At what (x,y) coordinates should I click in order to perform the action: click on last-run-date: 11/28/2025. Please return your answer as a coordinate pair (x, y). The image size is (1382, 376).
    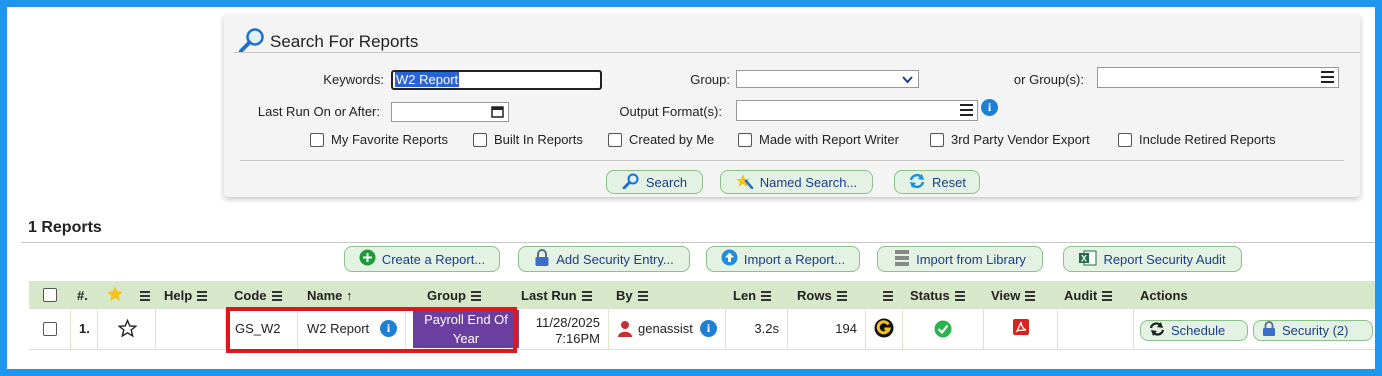
    Looking at the image, I should click on (567, 322).